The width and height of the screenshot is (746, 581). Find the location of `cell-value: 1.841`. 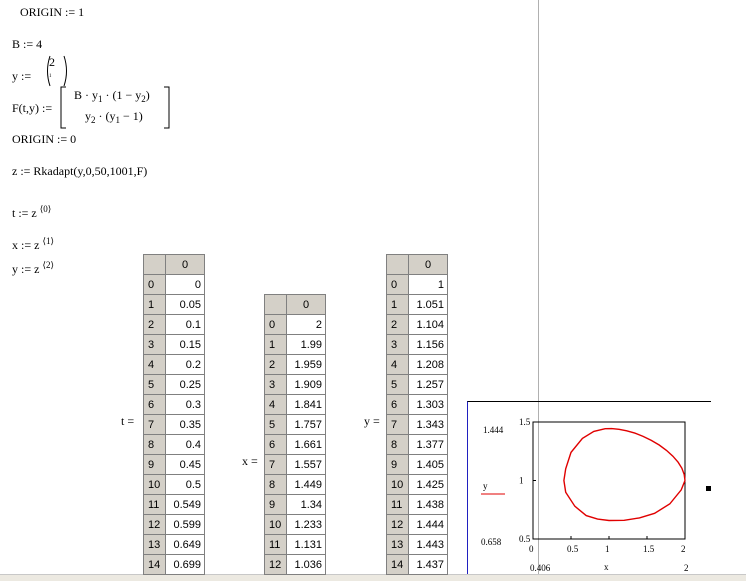

cell-value: 1.841 is located at coordinates (306, 404).